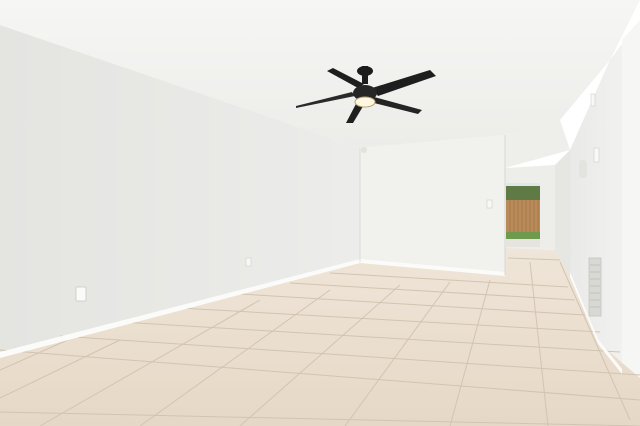  Describe the element at coordinates (365, 71) in the screenshot. I see `fan-canopy` at that location.